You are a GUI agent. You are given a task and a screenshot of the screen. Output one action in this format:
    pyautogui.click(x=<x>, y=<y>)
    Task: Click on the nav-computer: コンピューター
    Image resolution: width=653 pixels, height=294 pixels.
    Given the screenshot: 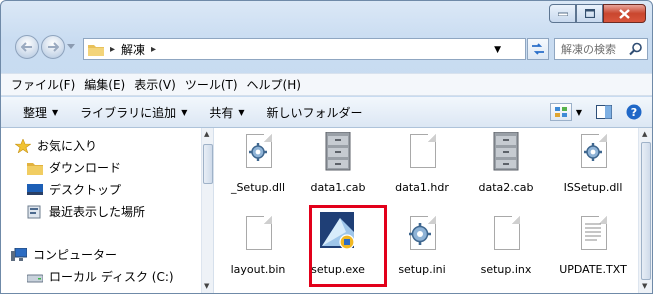 What is the action you would take?
    pyautogui.click(x=64, y=254)
    